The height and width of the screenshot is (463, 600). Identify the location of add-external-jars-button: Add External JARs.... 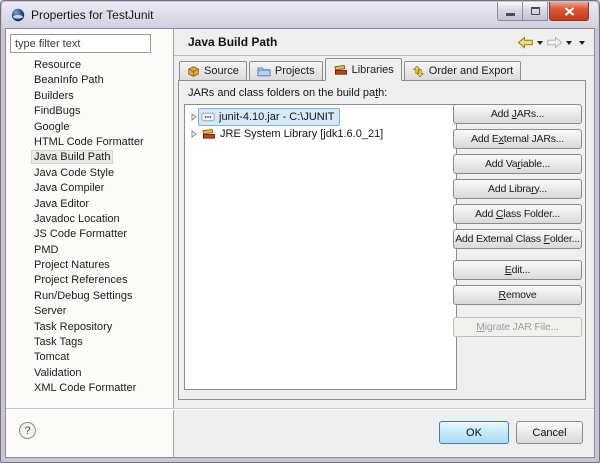
(517, 139).